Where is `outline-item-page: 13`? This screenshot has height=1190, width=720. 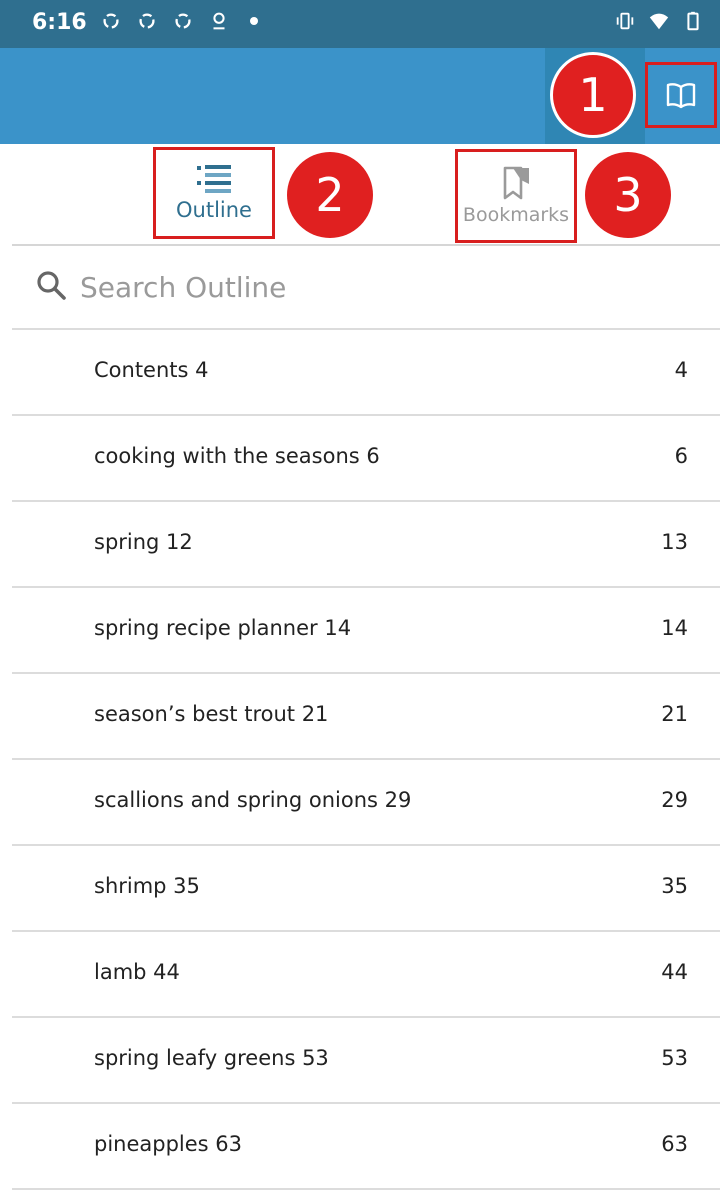
outline-item-page: 13 is located at coordinates (674, 542).